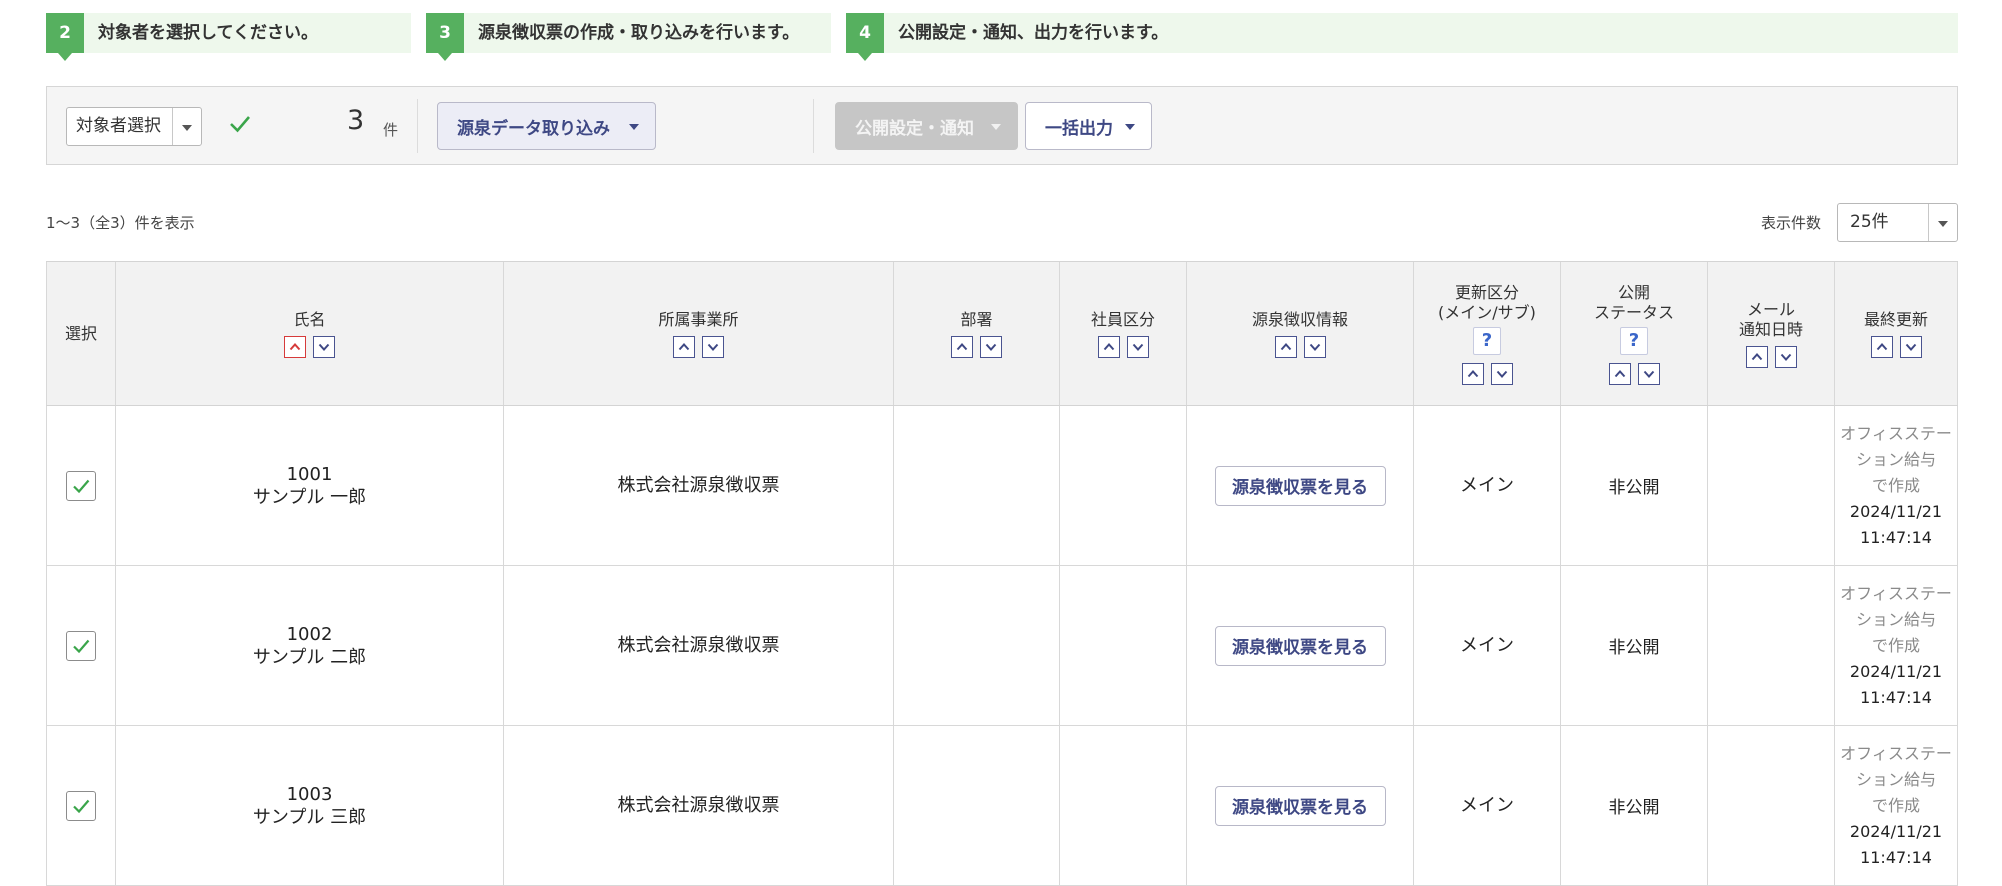  I want to click on import-data-button: 源泉データ取り込み, so click(546, 126).